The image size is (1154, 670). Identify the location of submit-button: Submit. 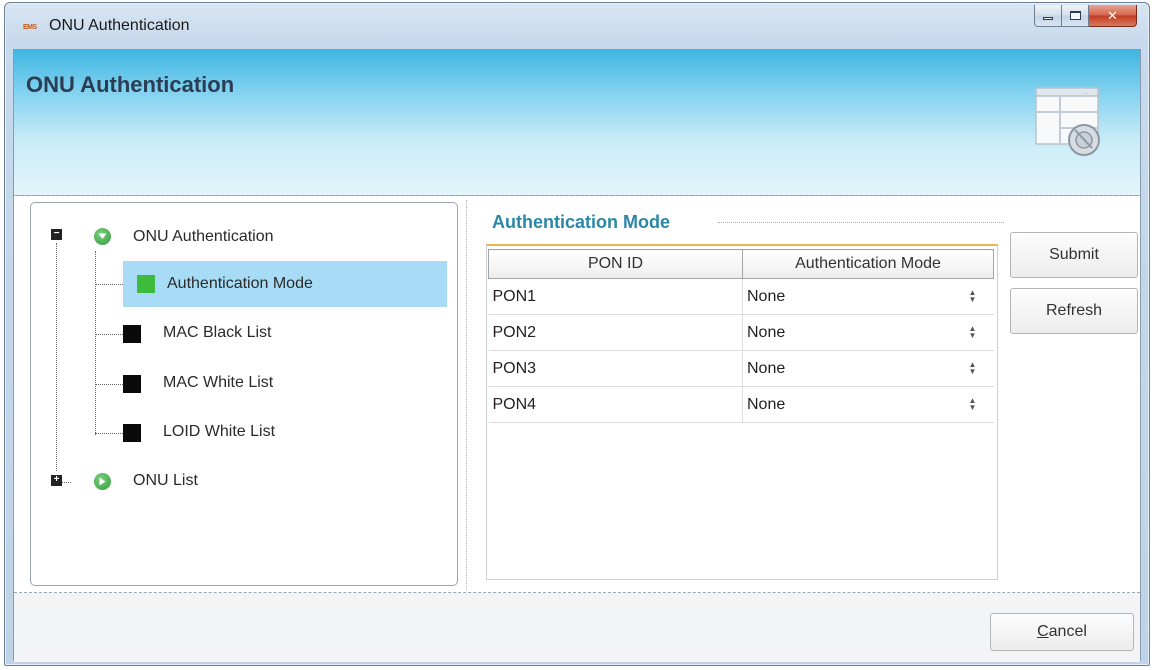
(1074, 255).